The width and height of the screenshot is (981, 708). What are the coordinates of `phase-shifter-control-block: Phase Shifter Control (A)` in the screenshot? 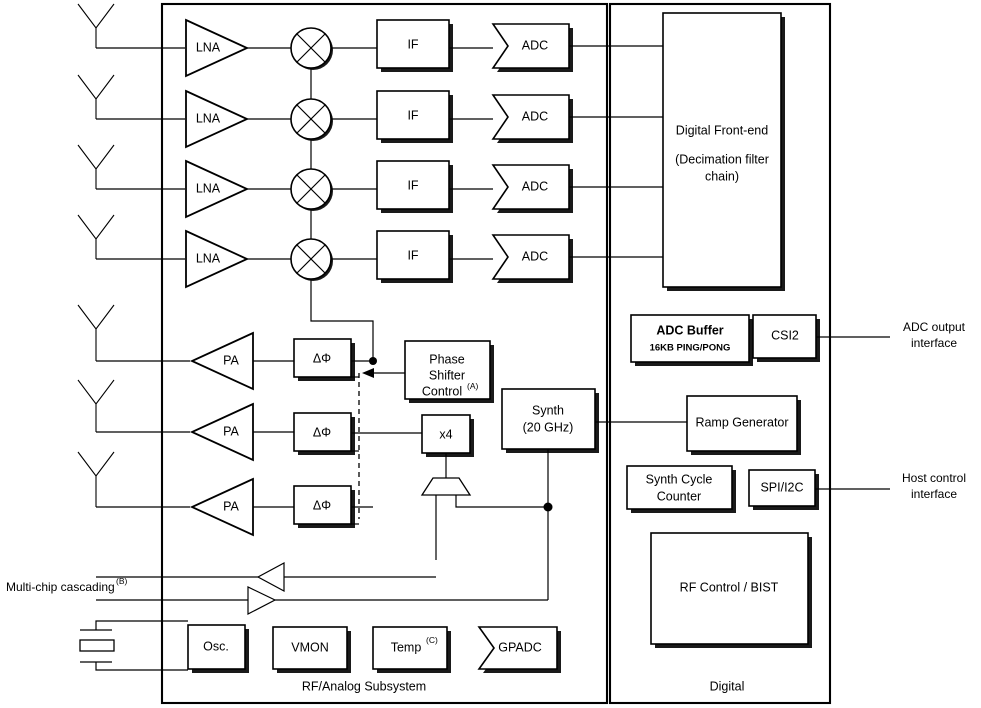 It's located at (449, 371).